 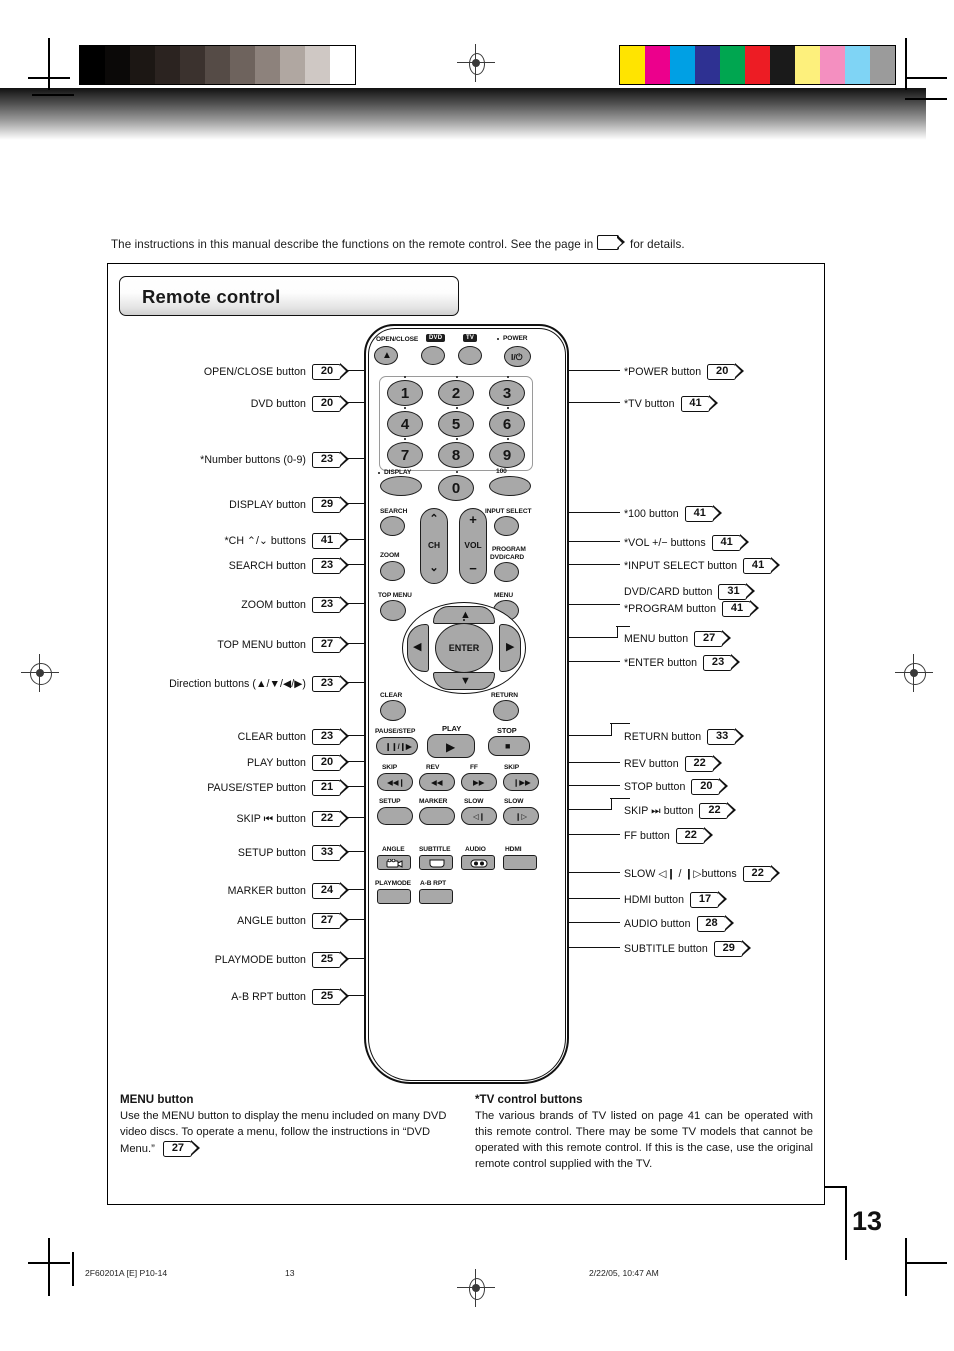 What do you see at coordinates (682, 662) in the screenshot?
I see `callout-enter: *ENTER button 23` at bounding box center [682, 662].